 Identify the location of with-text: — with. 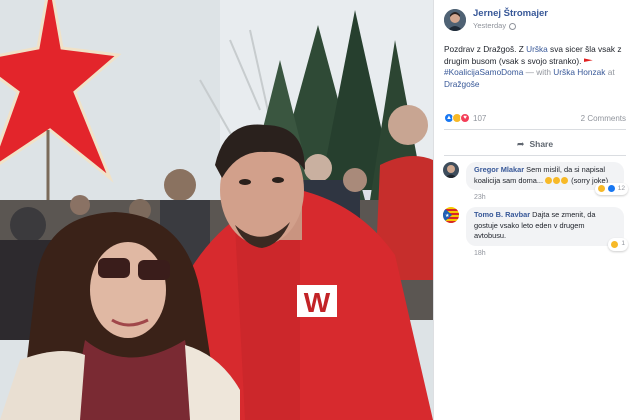
(538, 72).